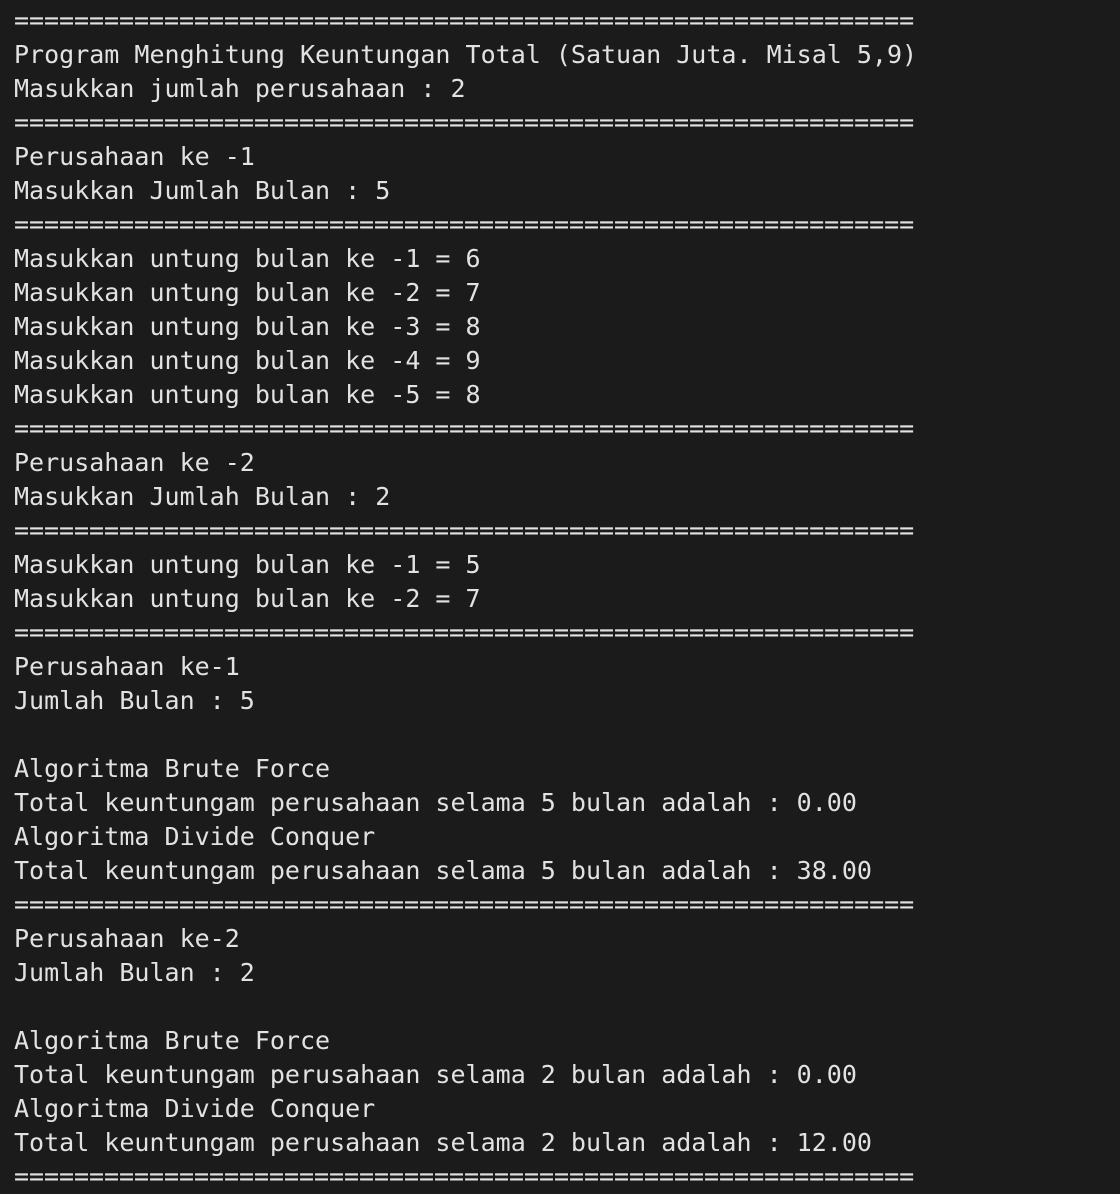  I want to click on profit-input-line: Masukkan untung bulan ke -3 = 8, so click(247, 326).